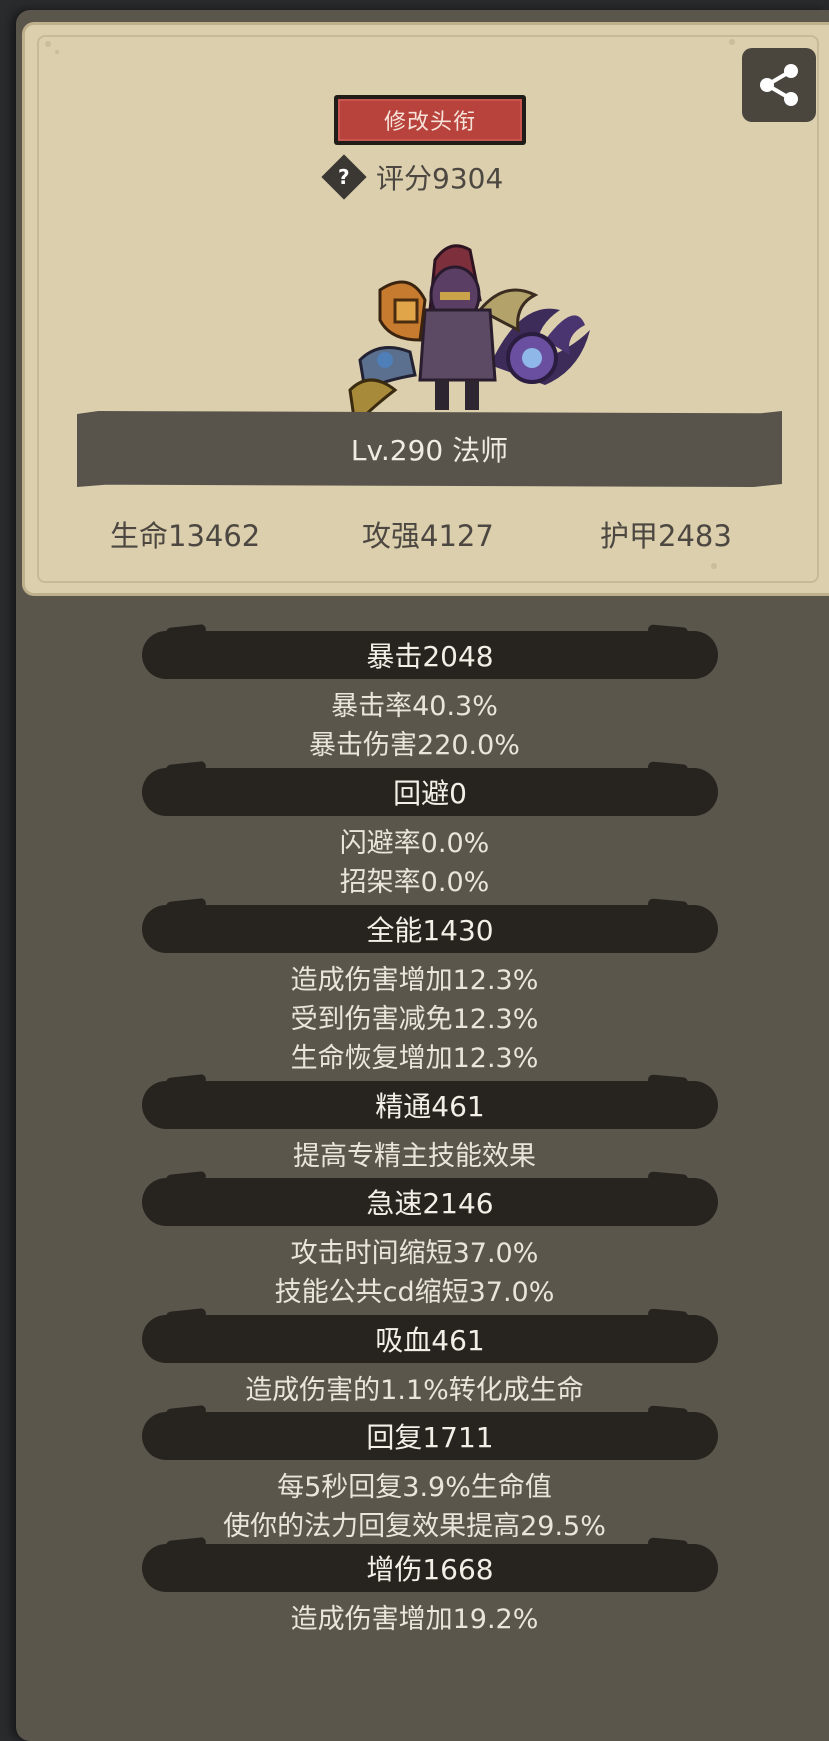  Describe the element at coordinates (430, 792) in the screenshot. I see `stat-header-dodge: 回避0` at that location.